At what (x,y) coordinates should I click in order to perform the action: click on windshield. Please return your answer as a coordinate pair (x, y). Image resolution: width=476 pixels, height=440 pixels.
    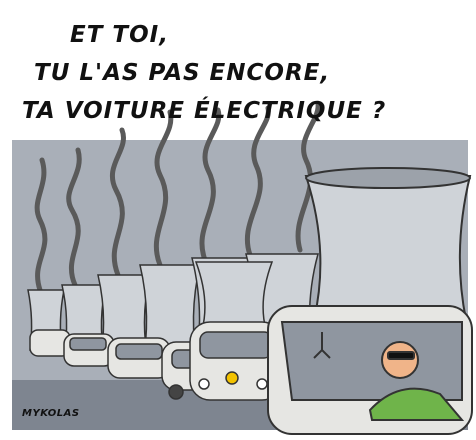
    Looking at the image, I should click on (371, 361).